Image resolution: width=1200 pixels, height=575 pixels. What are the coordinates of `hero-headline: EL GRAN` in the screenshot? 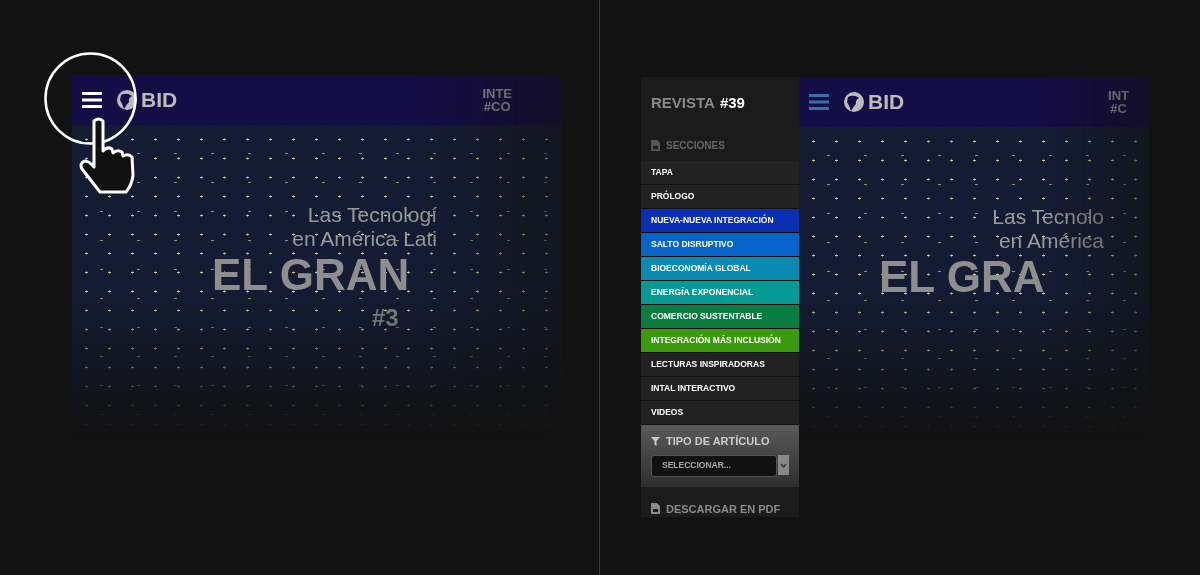 It's located at (311, 275).